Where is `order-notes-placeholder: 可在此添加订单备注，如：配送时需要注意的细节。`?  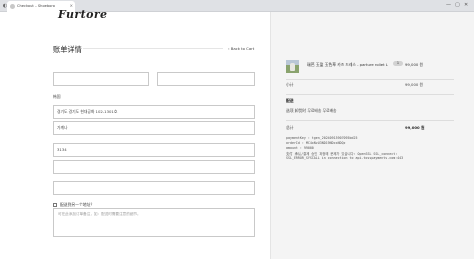 order-notes-placeholder: 可在此添加订单备注，如：配送时需要注意的细节。 is located at coordinates (99, 214).